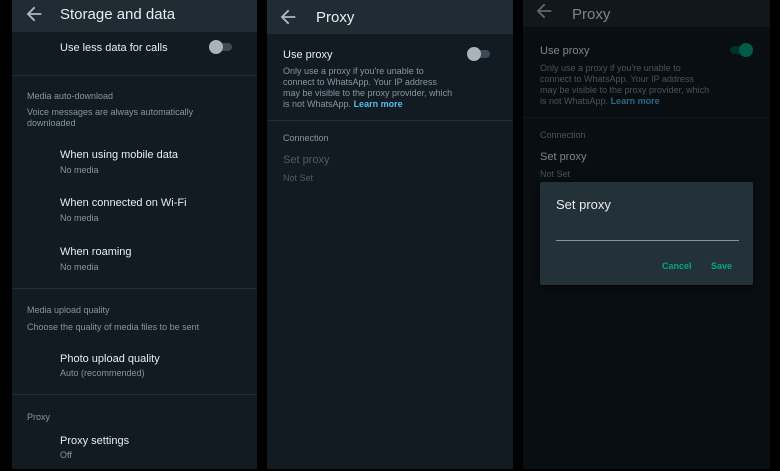 Image resolution: width=780 pixels, height=471 pixels. Describe the element at coordinates (721, 266) in the screenshot. I see `save-button: Save` at that location.